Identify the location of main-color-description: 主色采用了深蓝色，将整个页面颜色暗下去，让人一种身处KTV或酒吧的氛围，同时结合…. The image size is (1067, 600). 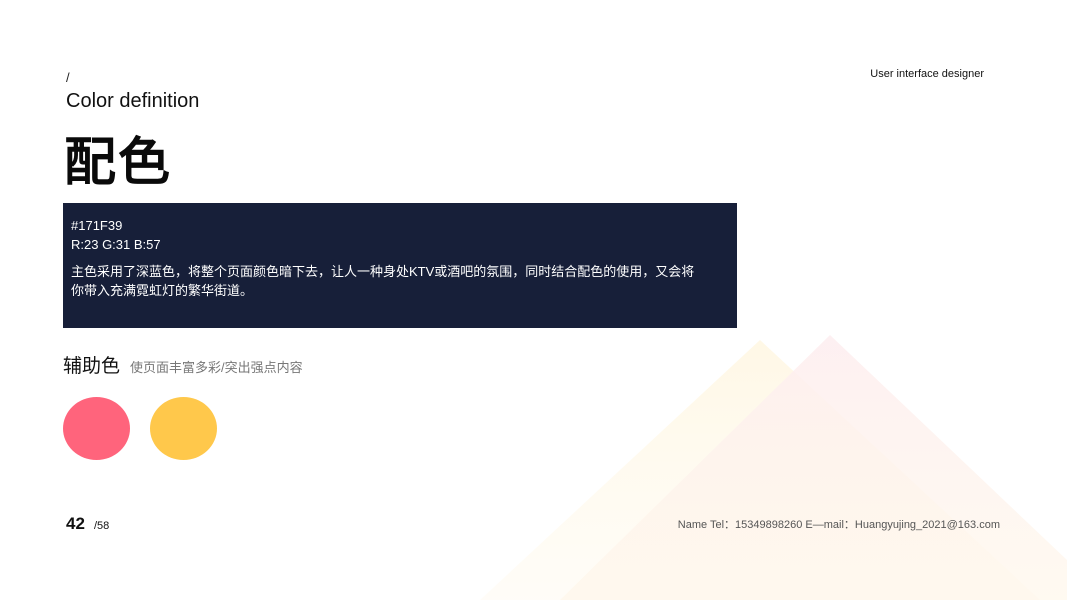
(383, 281).